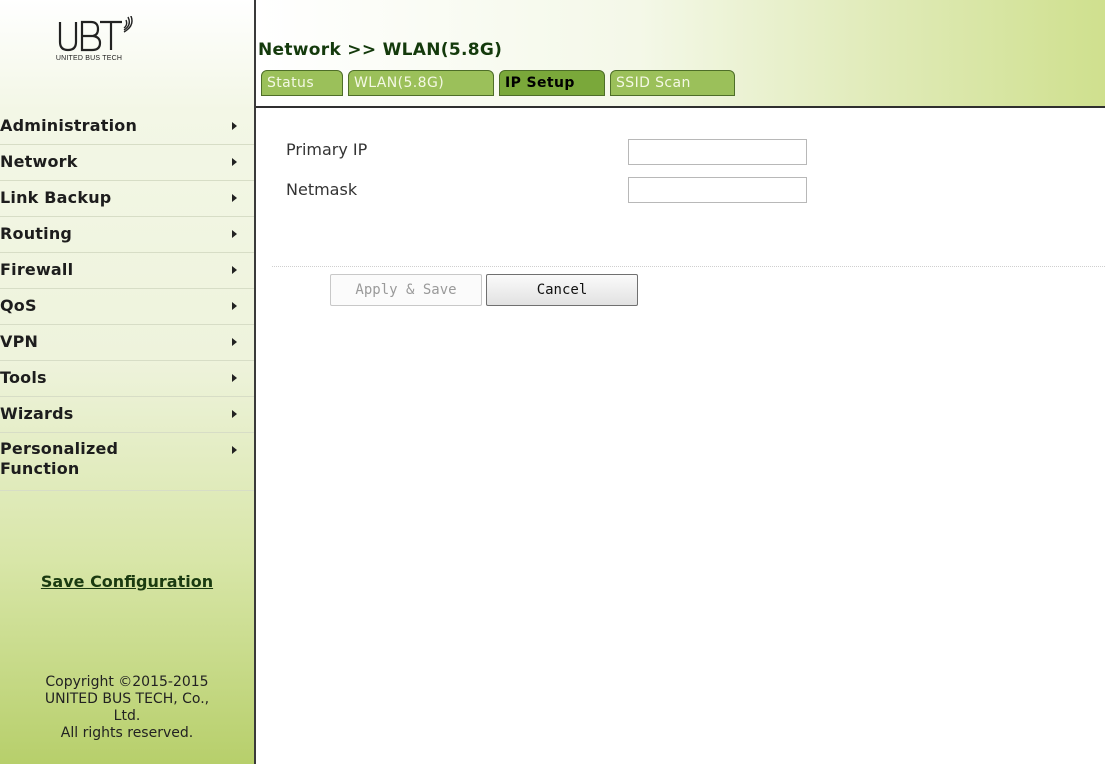  Describe the element at coordinates (421, 83) in the screenshot. I see `tab-wlan-5-8g: WLAN(5.8G)` at that location.